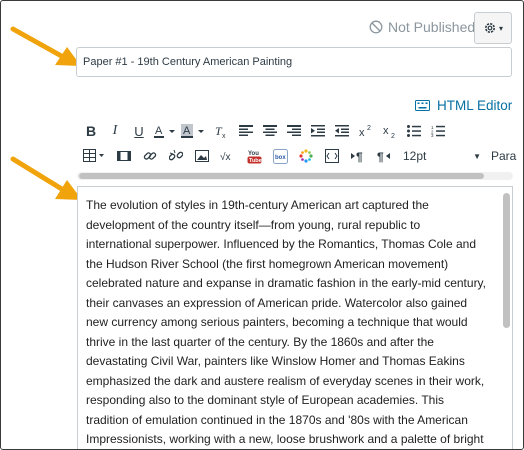  What do you see at coordinates (432, 27) in the screenshot?
I see `publish-status-label: Not Published` at bounding box center [432, 27].